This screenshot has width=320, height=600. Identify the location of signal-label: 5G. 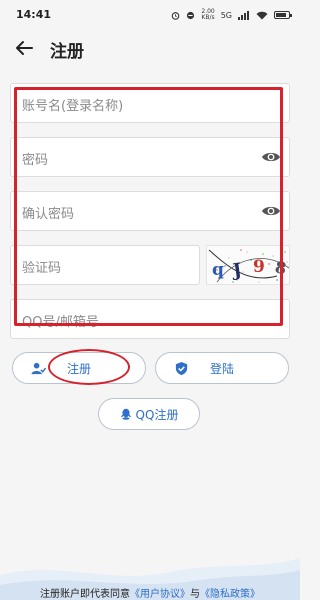
(226, 15).